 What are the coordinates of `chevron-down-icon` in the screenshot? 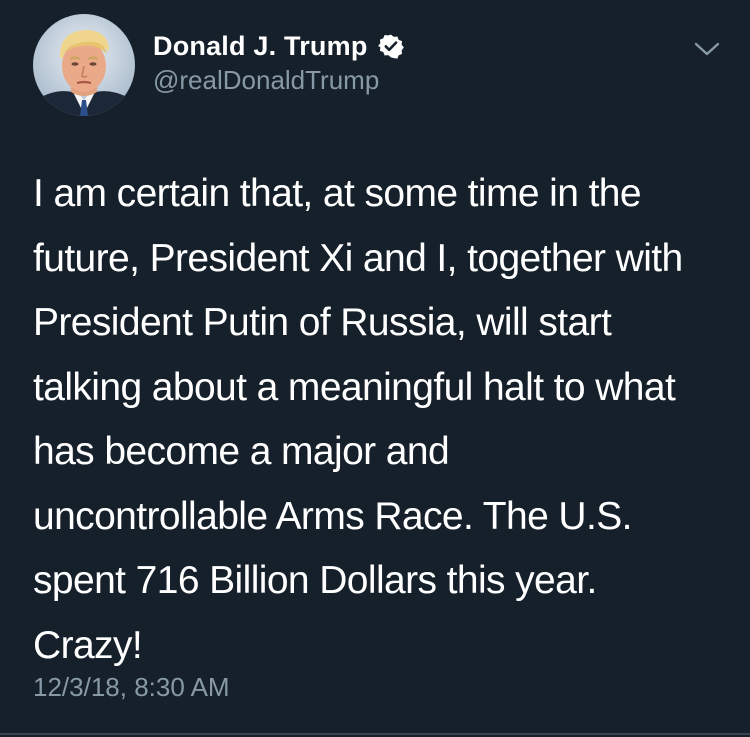 It's located at (707, 48).